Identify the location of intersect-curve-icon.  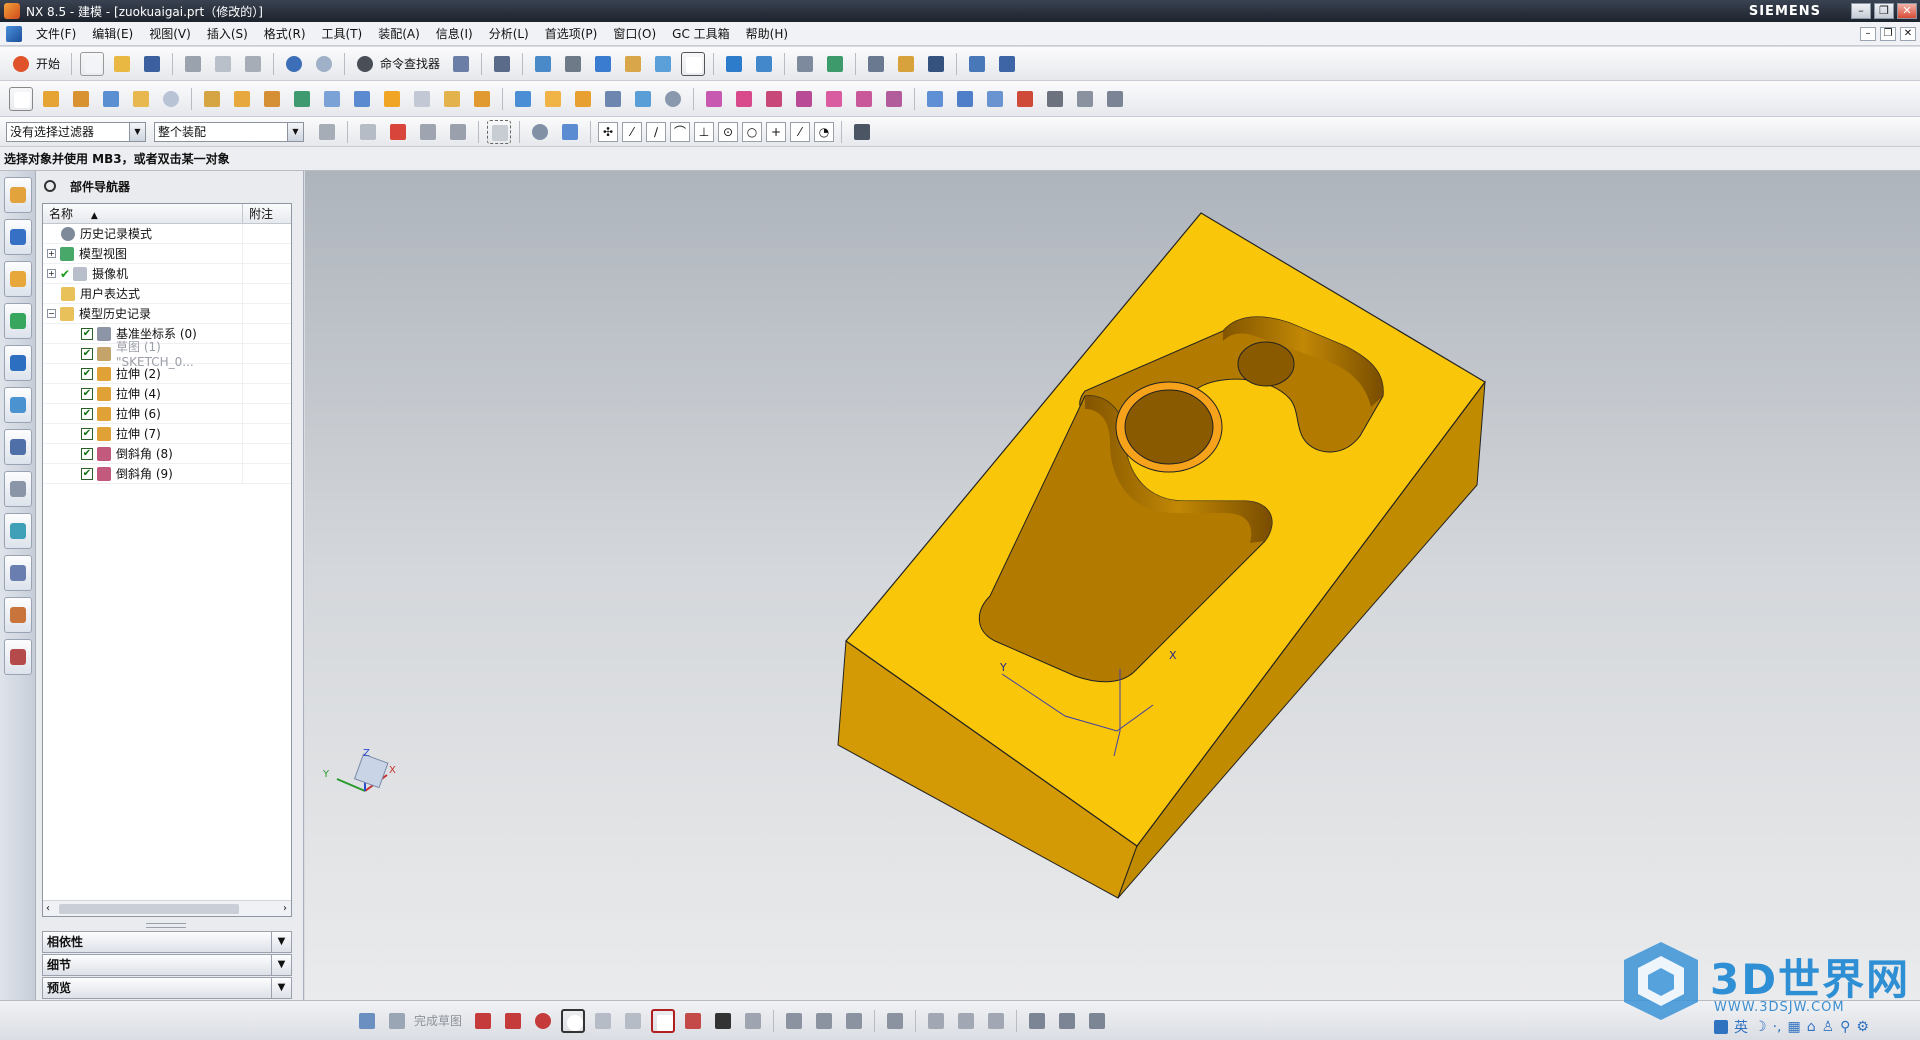
(1097, 1021).